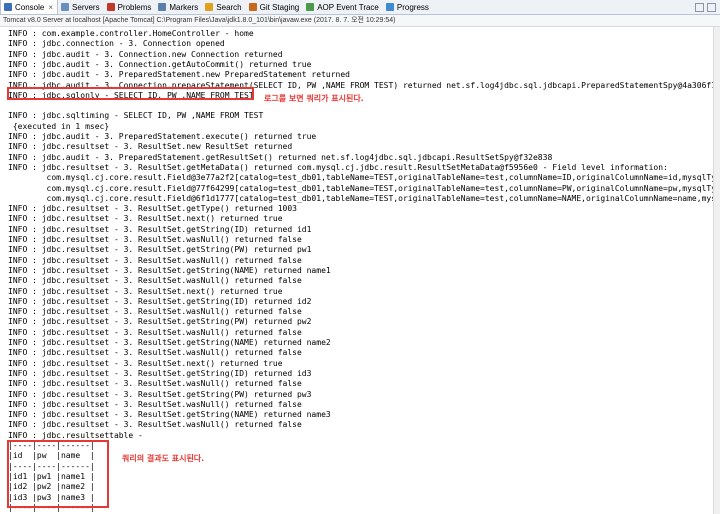 The height and width of the screenshot is (514, 720). What do you see at coordinates (110, 7) in the screenshot?
I see `problems-icon` at bounding box center [110, 7].